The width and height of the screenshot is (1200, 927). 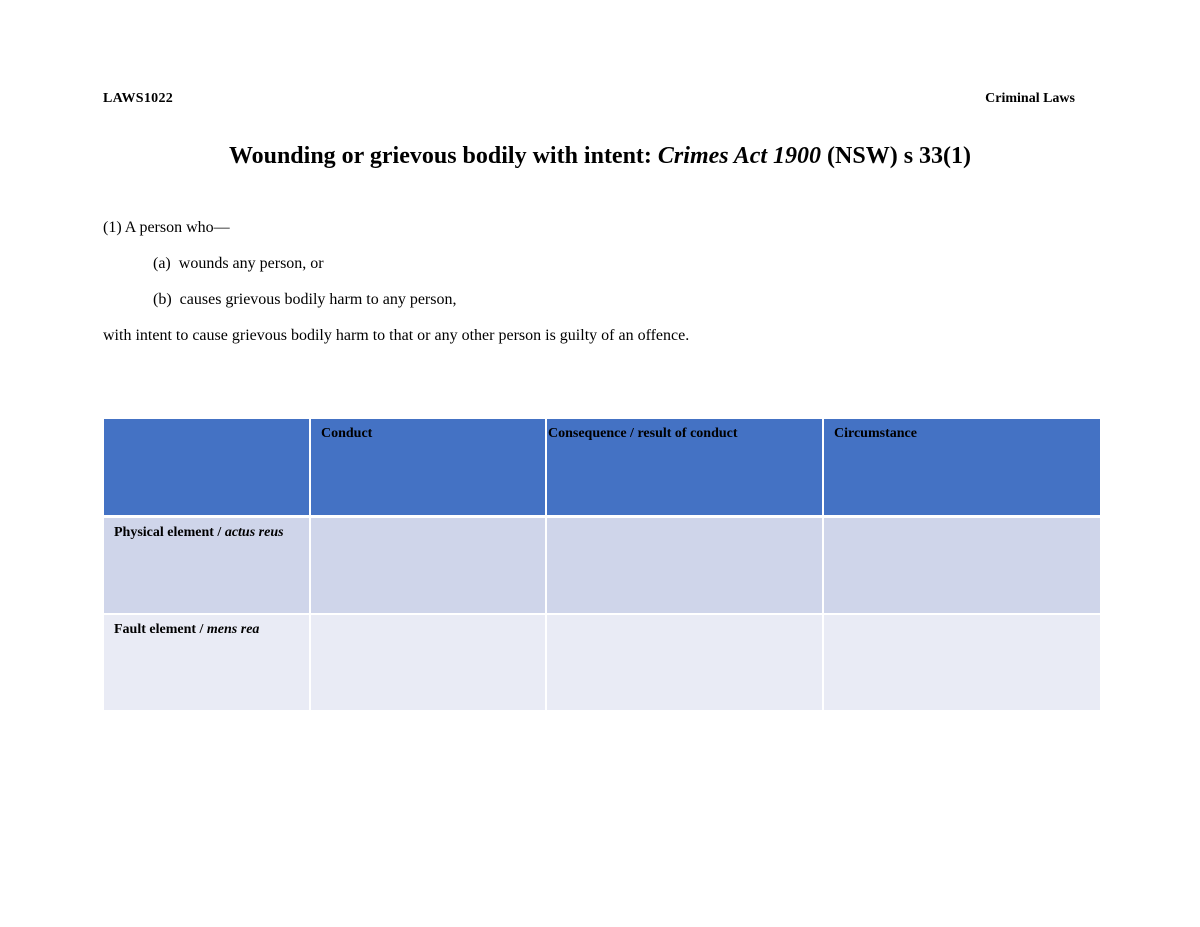 I want to click on item-marker: (b), so click(x=162, y=299).